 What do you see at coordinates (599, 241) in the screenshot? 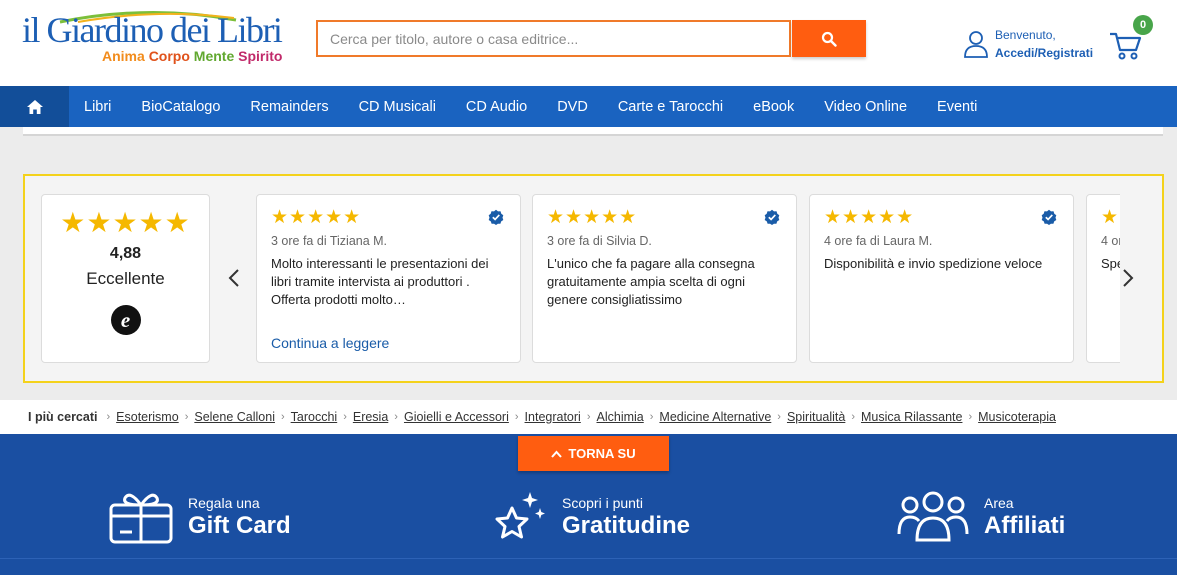
I see `review-meta: 3 ore fa di Silvia D.` at bounding box center [599, 241].